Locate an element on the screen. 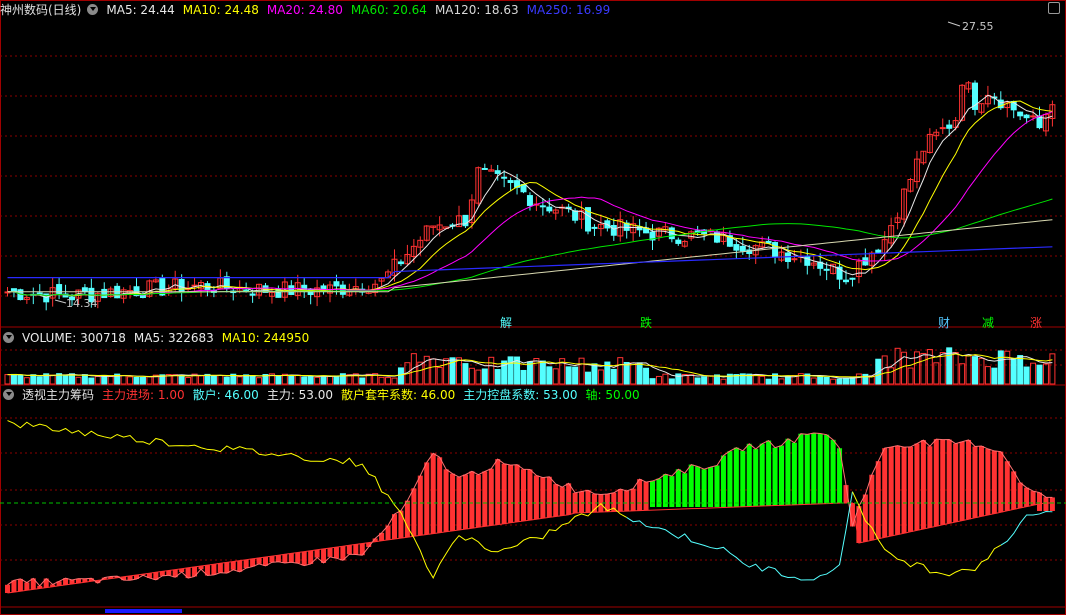 The height and width of the screenshot is (615, 1066). event-tag-reduce: 减 is located at coordinates (988, 322).